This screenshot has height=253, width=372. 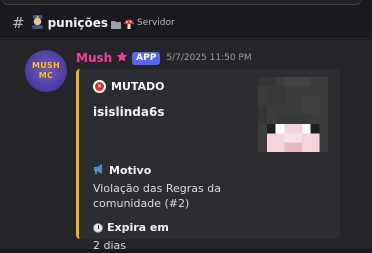 I want to click on avatar-logo-subtext: MC, so click(x=46, y=75).